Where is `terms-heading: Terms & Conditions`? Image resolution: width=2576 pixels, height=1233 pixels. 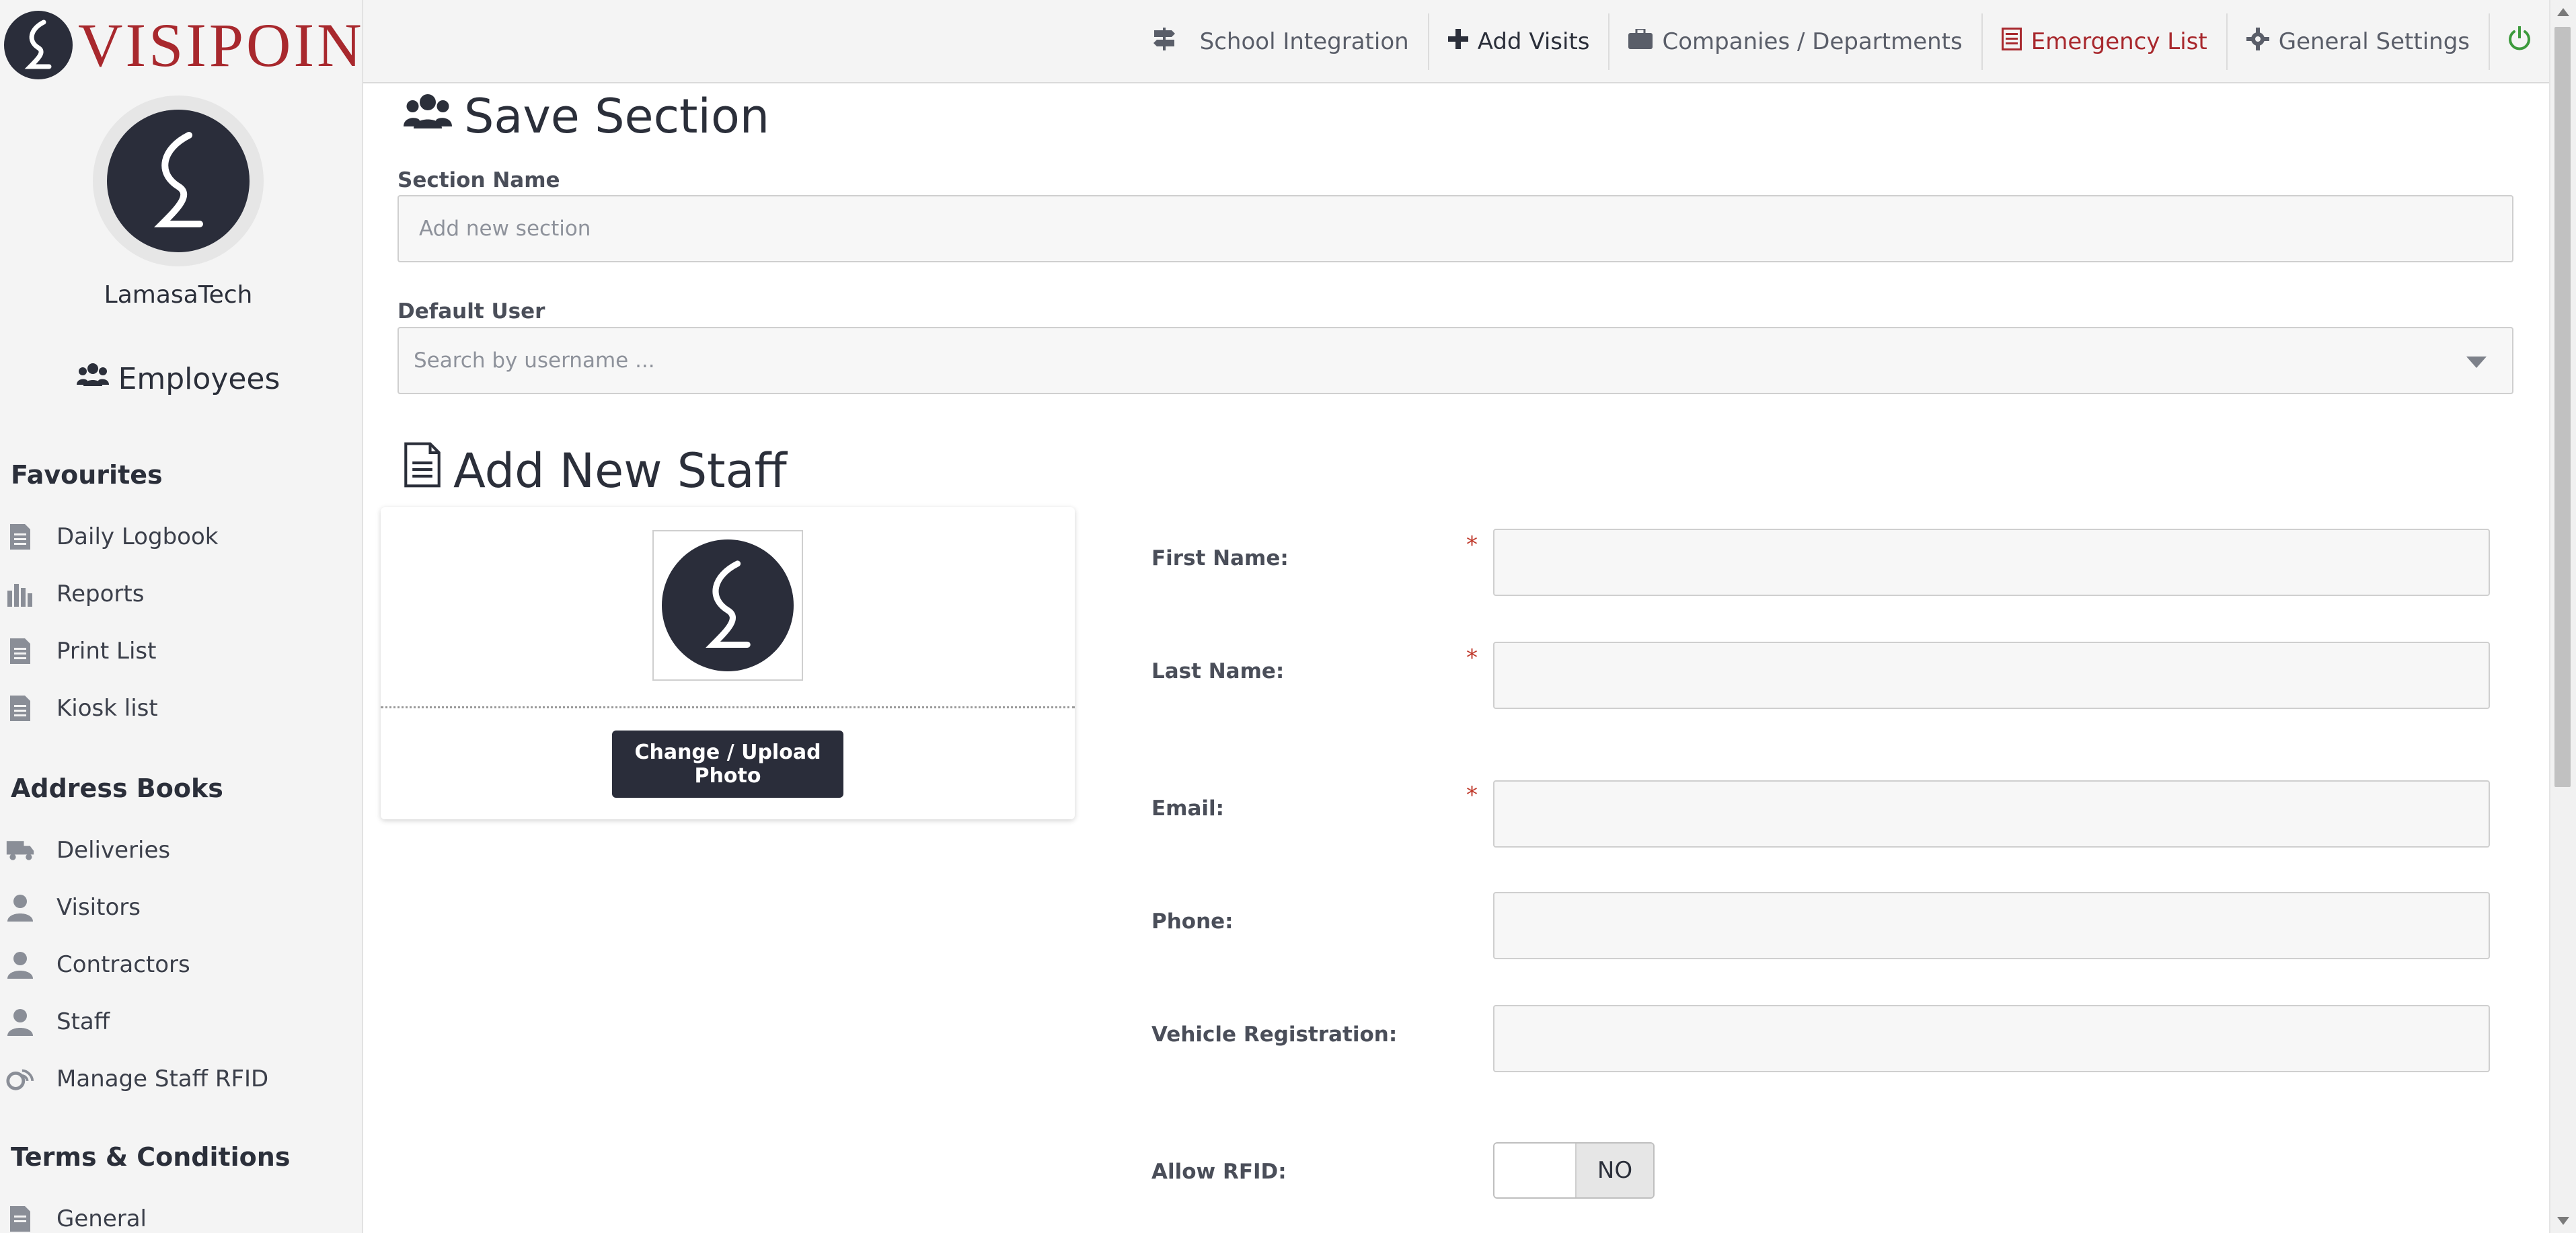
terms-heading: Terms & Conditions is located at coordinates (151, 1157).